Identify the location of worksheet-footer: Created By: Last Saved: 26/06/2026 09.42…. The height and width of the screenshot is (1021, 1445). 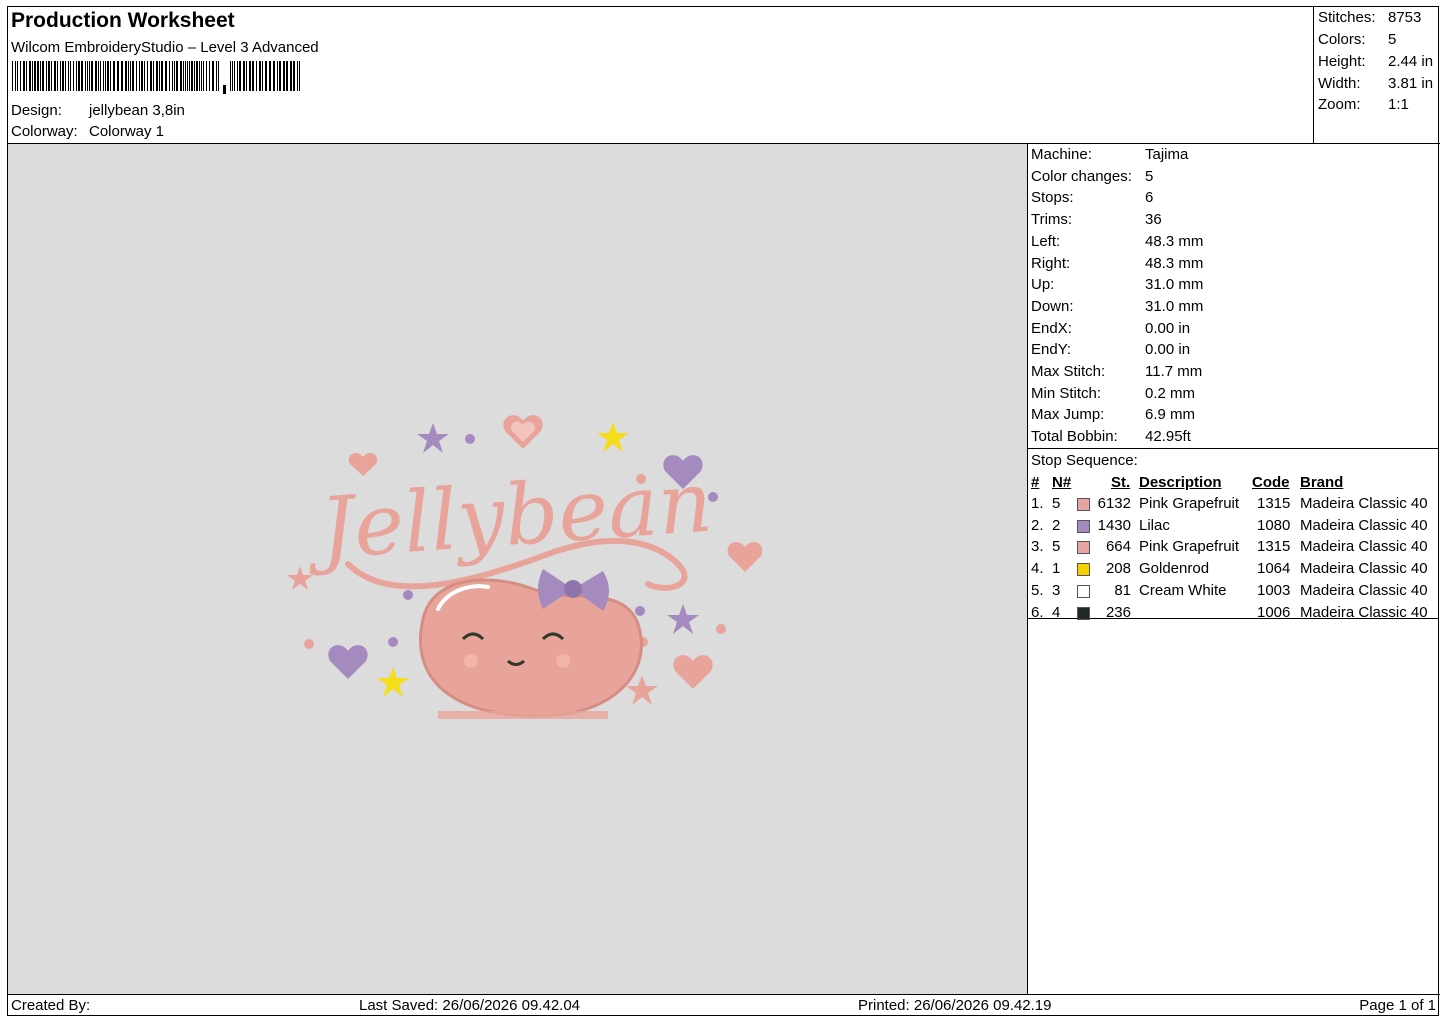
(724, 1005).